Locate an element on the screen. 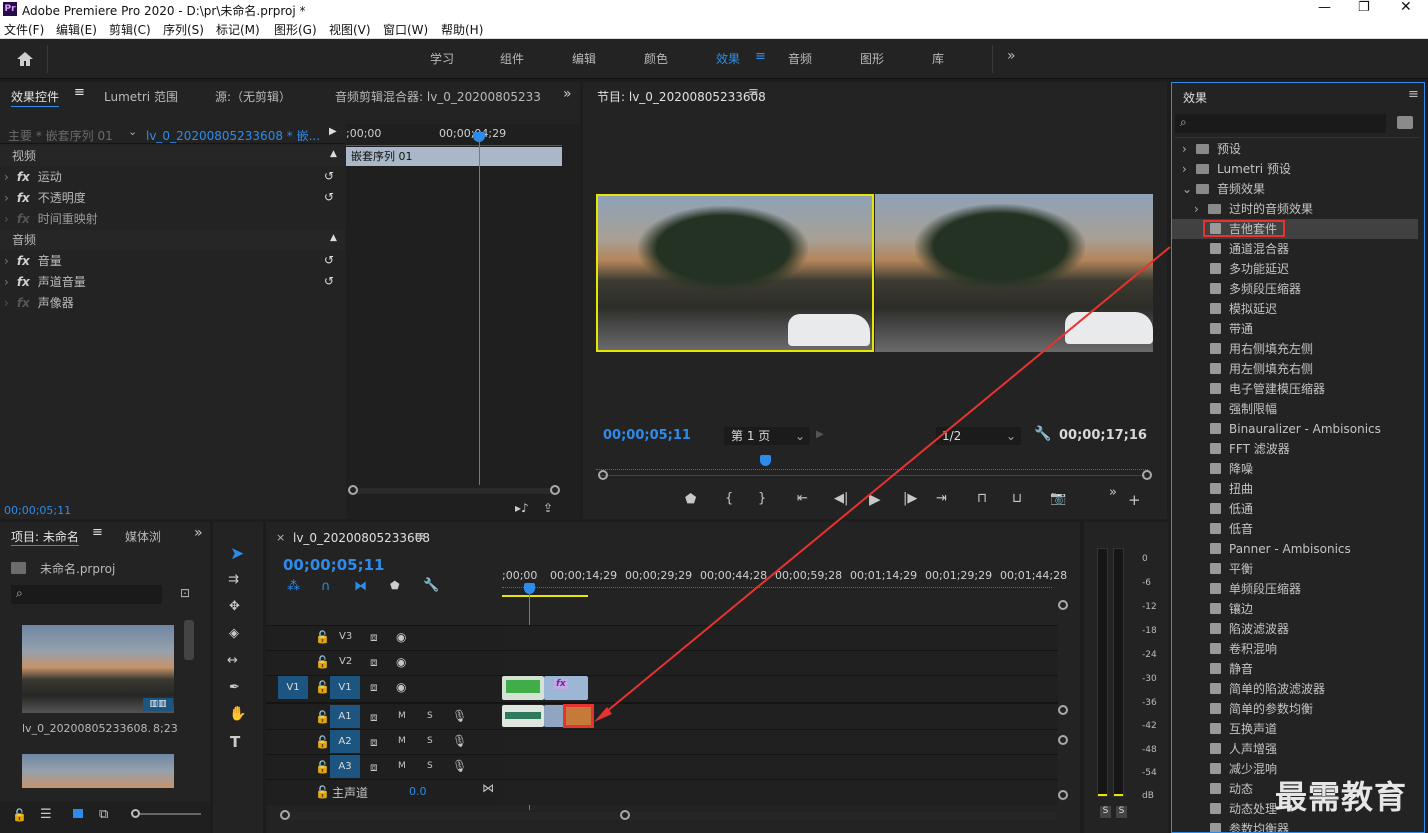 Image resolution: width=1428 pixels, height=833 pixels. step-forward-icon: |▶ is located at coordinates (910, 498).